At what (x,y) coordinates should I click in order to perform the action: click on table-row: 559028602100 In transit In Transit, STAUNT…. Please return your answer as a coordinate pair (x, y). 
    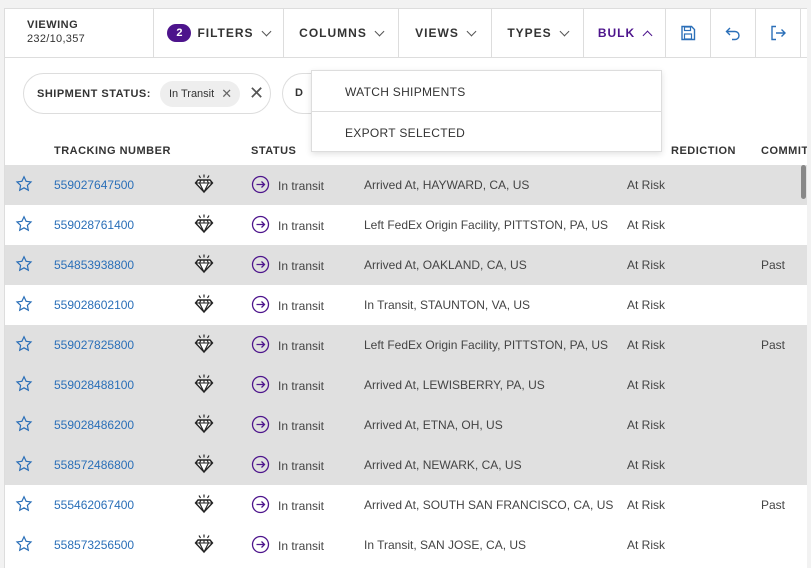
    Looking at the image, I should click on (406, 305).